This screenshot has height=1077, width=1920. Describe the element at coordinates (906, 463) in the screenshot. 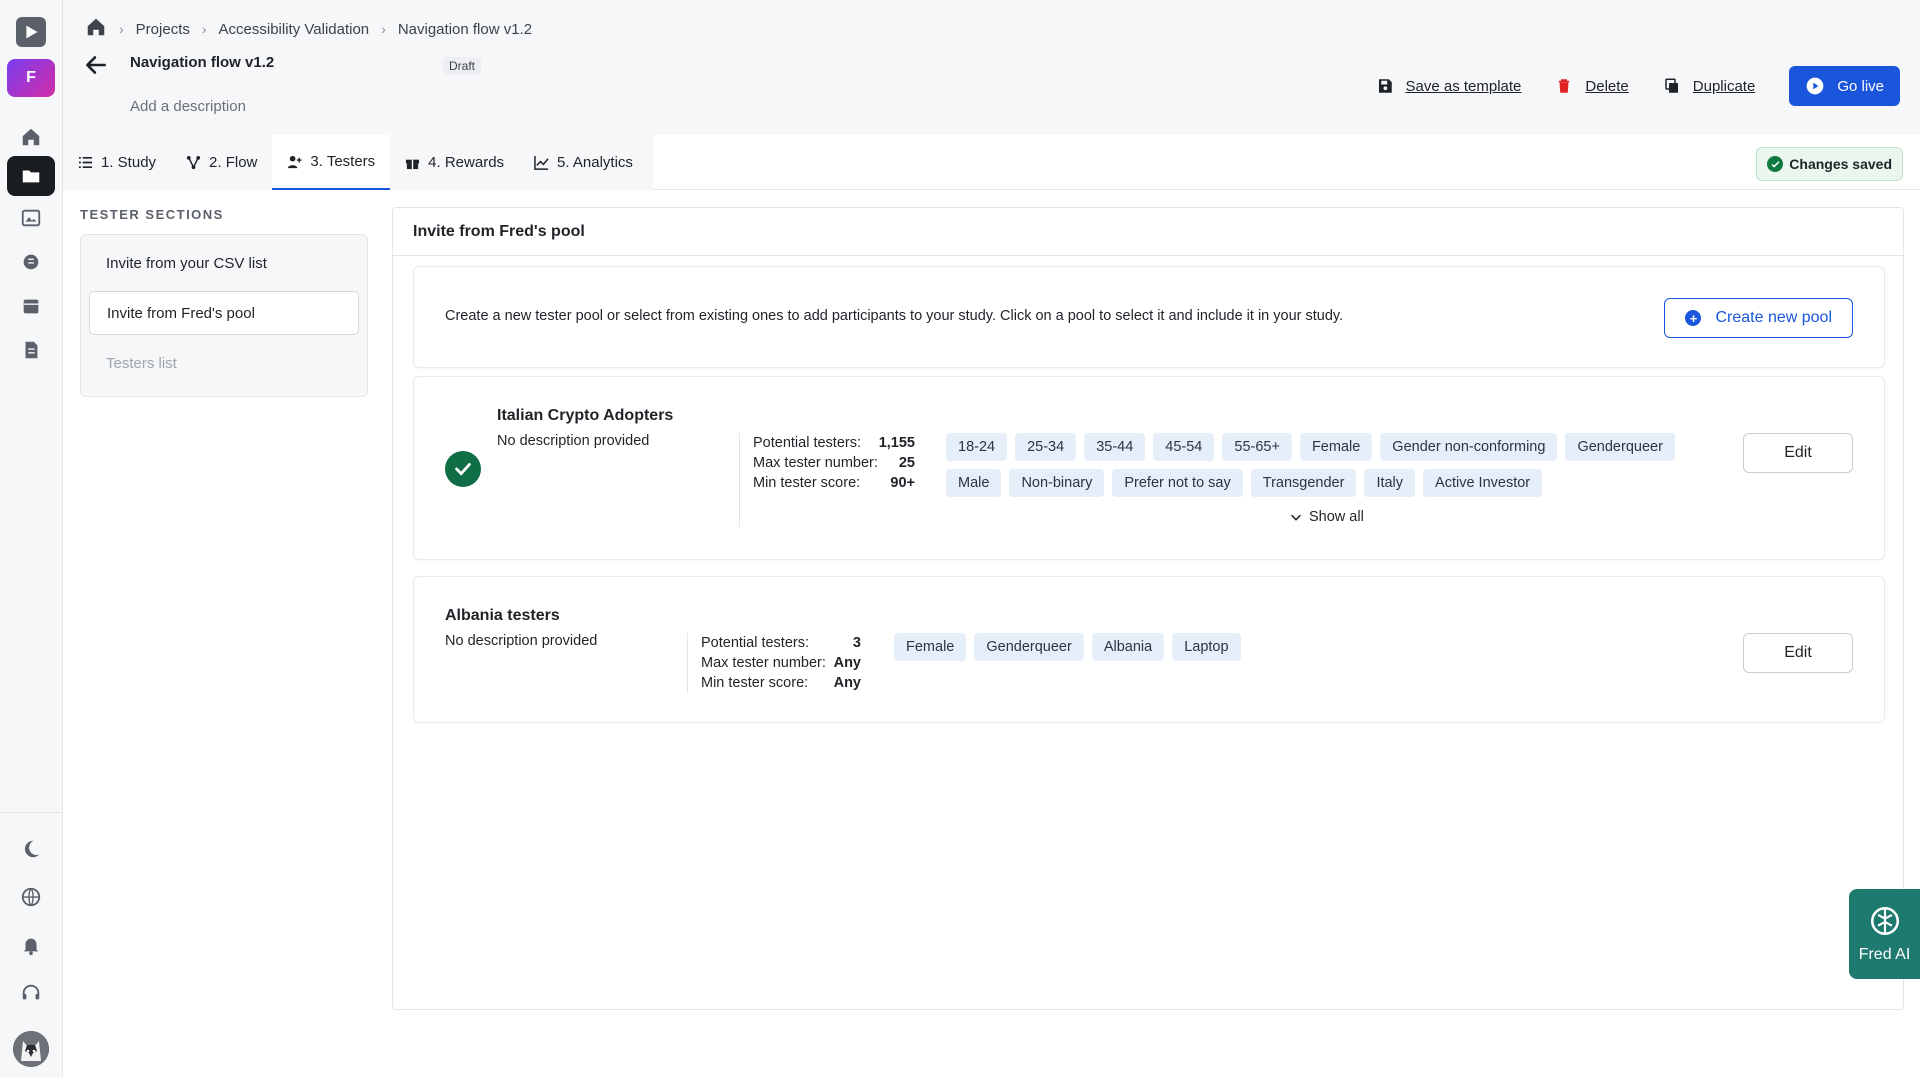

I see `max-tester-value: 25` at that location.